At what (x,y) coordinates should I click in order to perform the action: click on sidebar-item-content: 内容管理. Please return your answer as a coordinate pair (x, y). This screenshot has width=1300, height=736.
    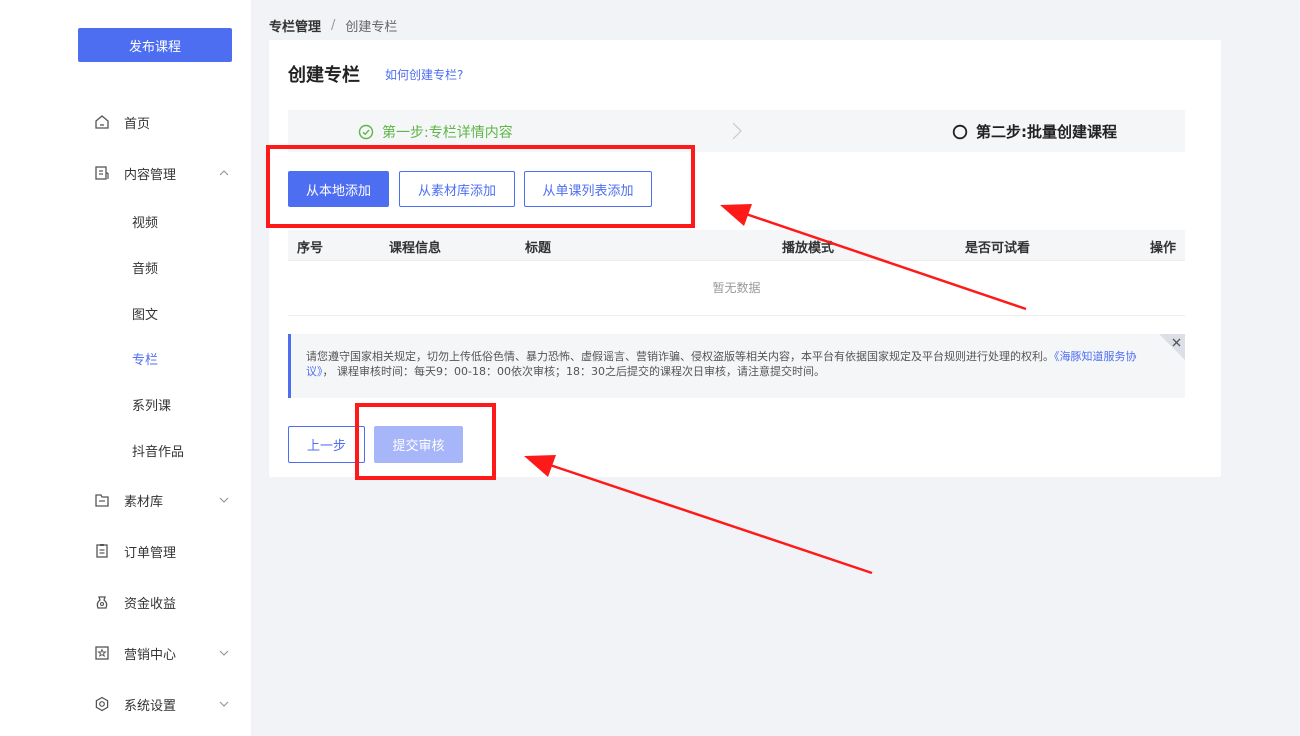
    Looking at the image, I should click on (154, 173).